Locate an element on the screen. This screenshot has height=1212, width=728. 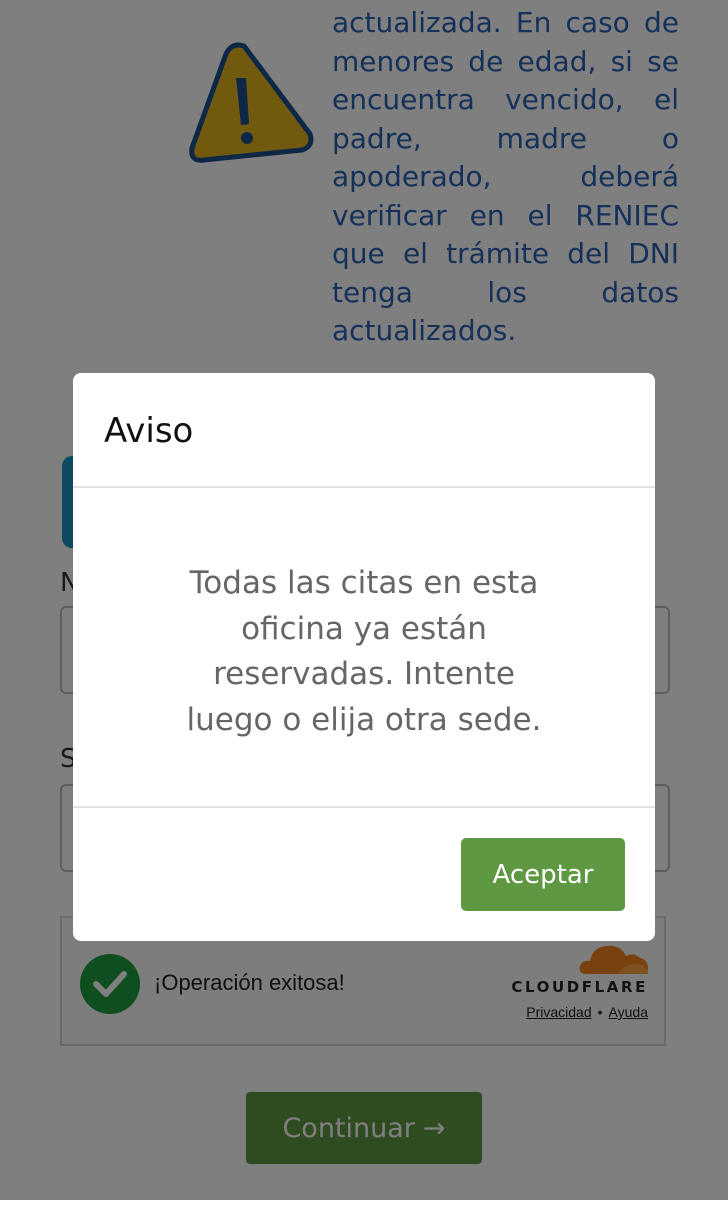
accept-button: Aceptar is located at coordinates (543, 874).